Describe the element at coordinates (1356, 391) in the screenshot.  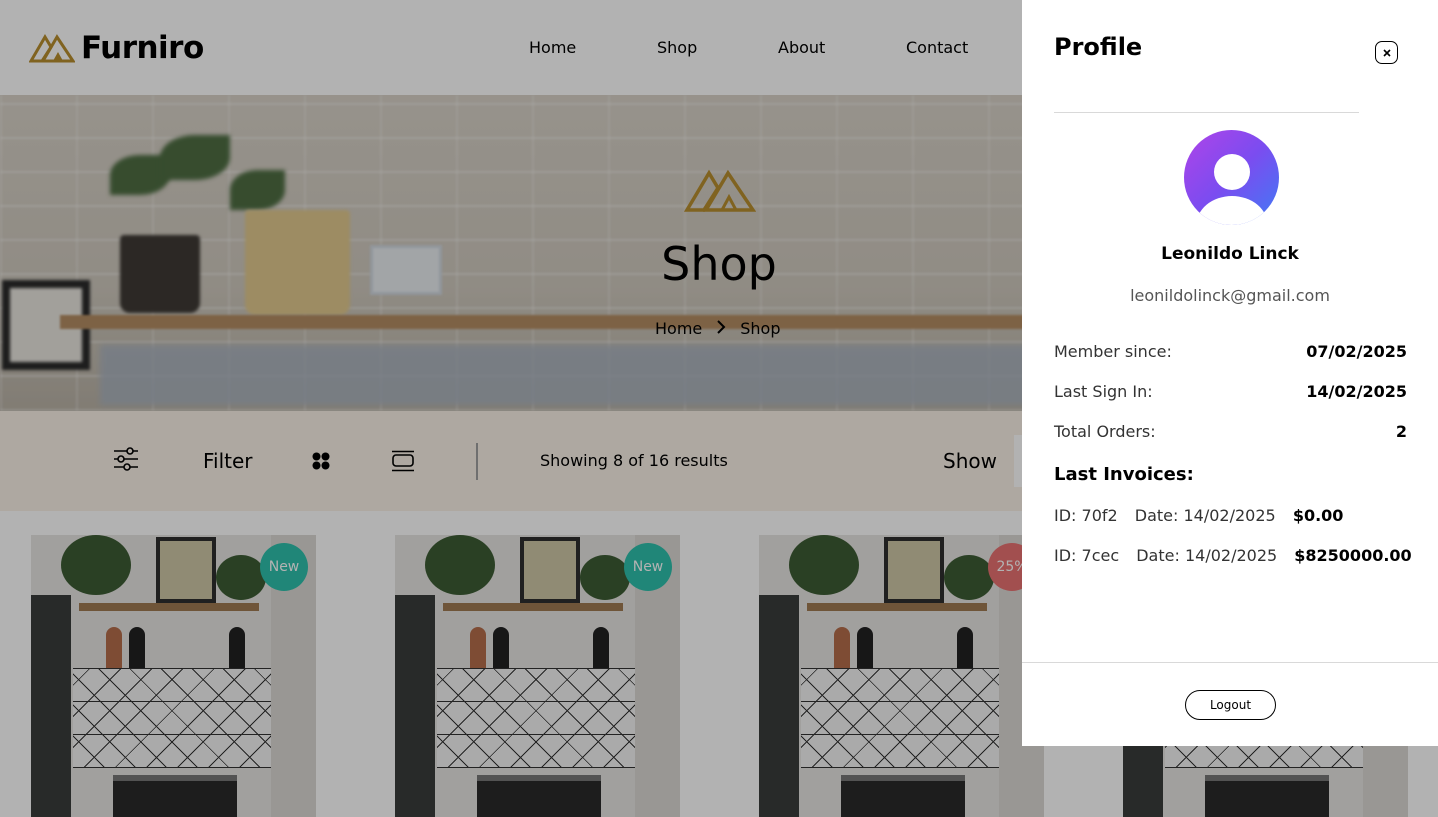
I see `stat-value: 14/02/2025` at that location.